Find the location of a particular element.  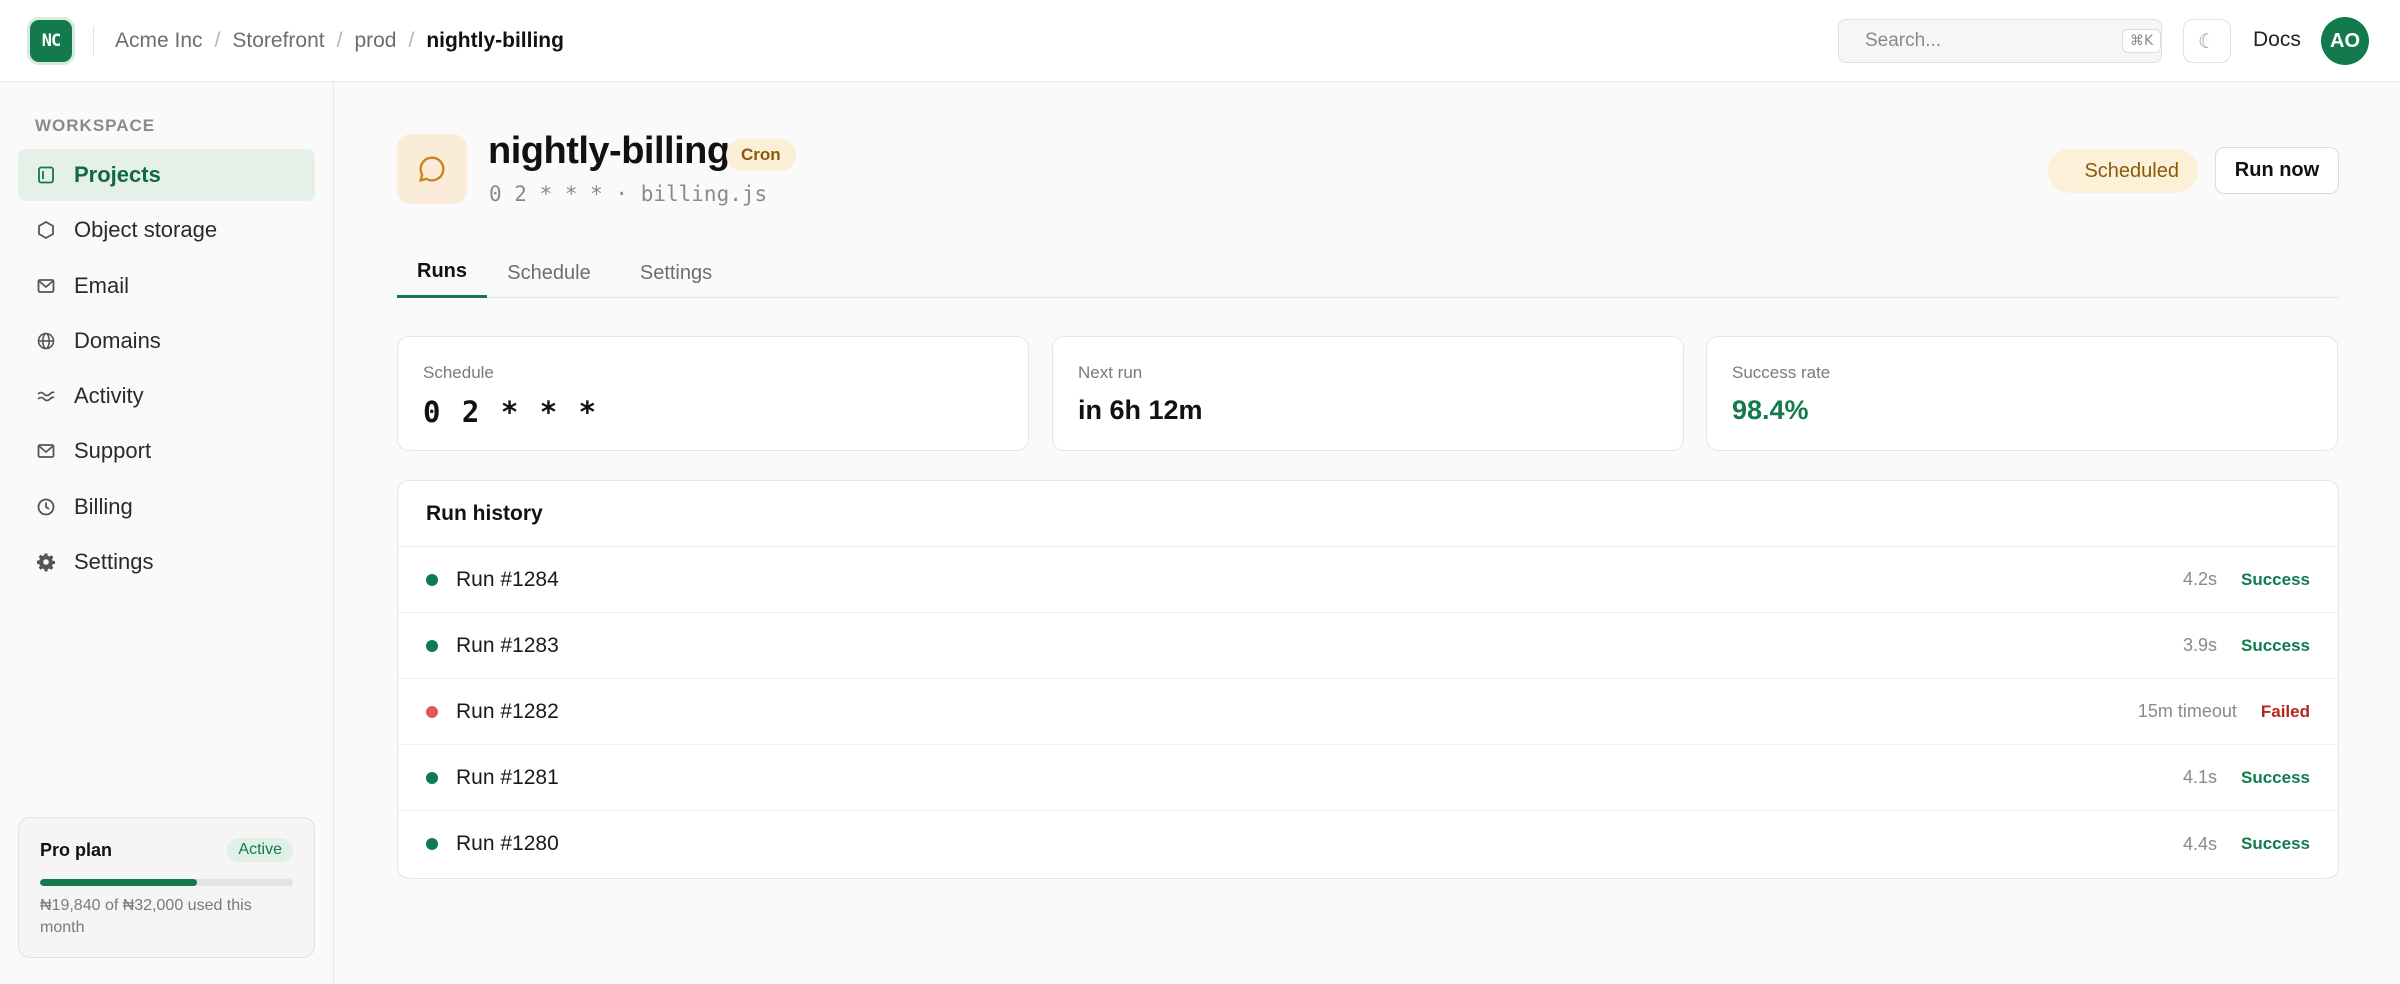

avatar: AO is located at coordinates (2345, 41).